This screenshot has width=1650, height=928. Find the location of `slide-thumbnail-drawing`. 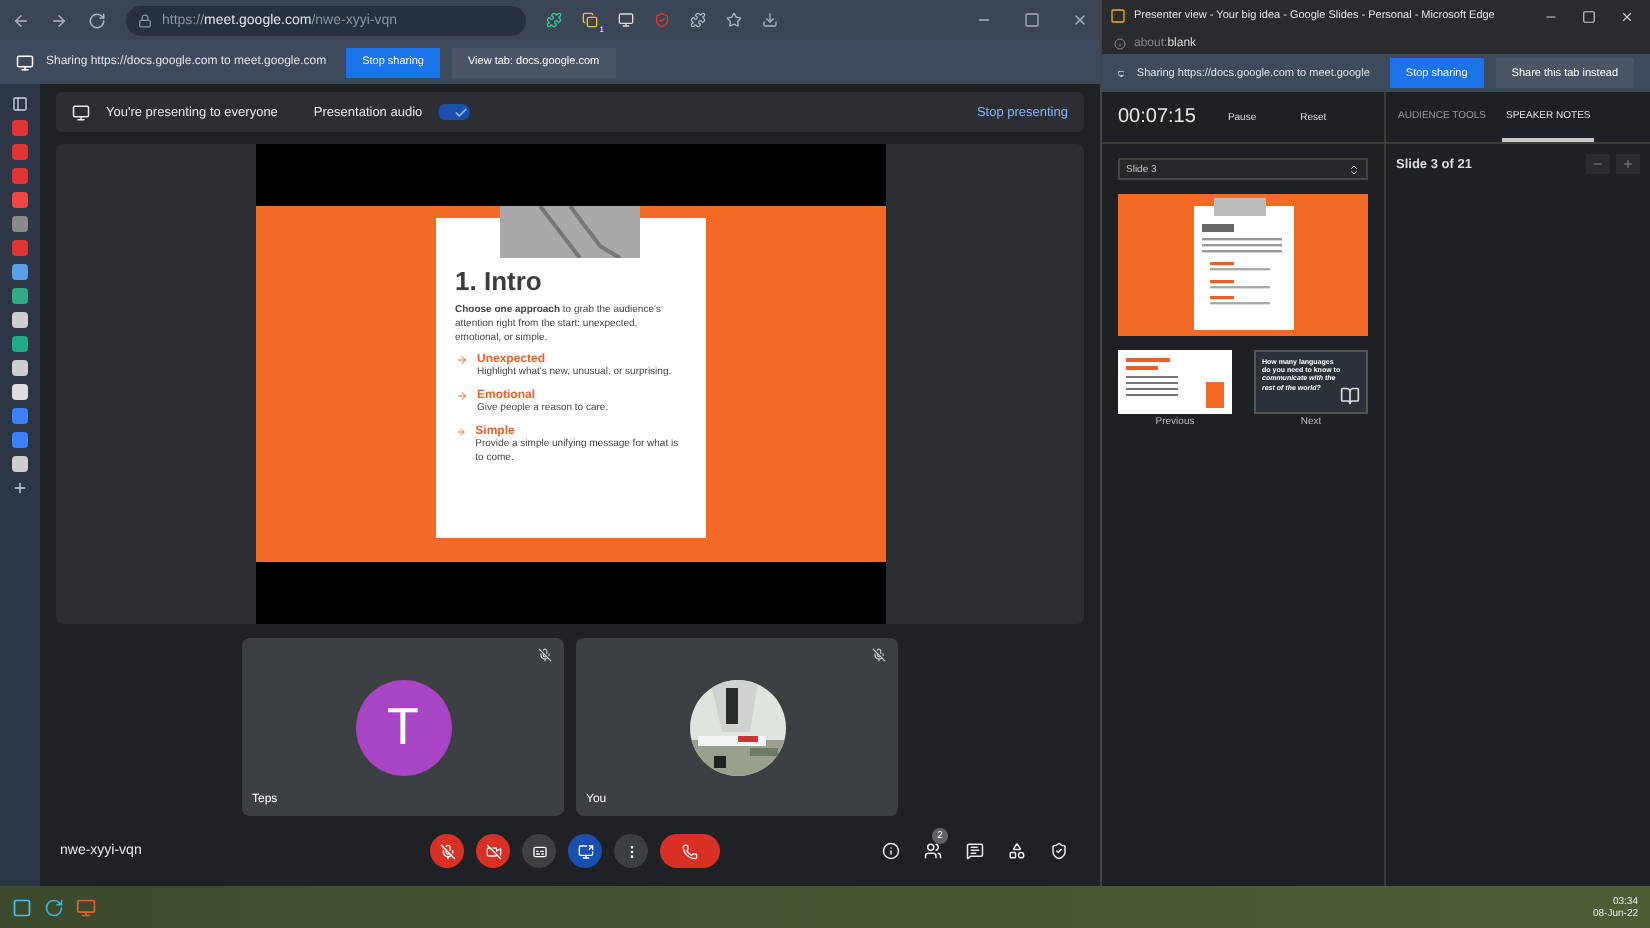

slide-thumbnail-drawing is located at coordinates (1243, 265).